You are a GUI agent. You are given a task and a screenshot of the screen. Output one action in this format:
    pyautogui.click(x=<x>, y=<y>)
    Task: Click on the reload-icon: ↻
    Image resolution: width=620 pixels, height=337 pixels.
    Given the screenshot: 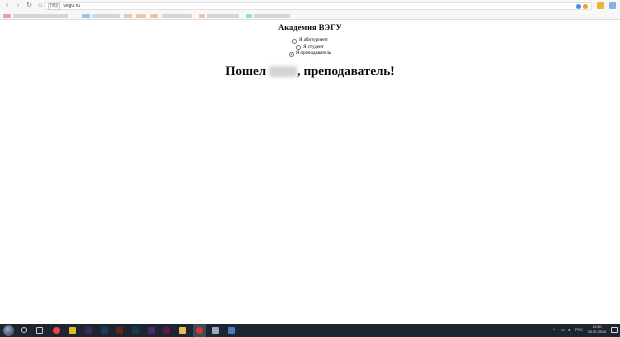 What is the action you would take?
    pyautogui.click(x=29, y=6)
    